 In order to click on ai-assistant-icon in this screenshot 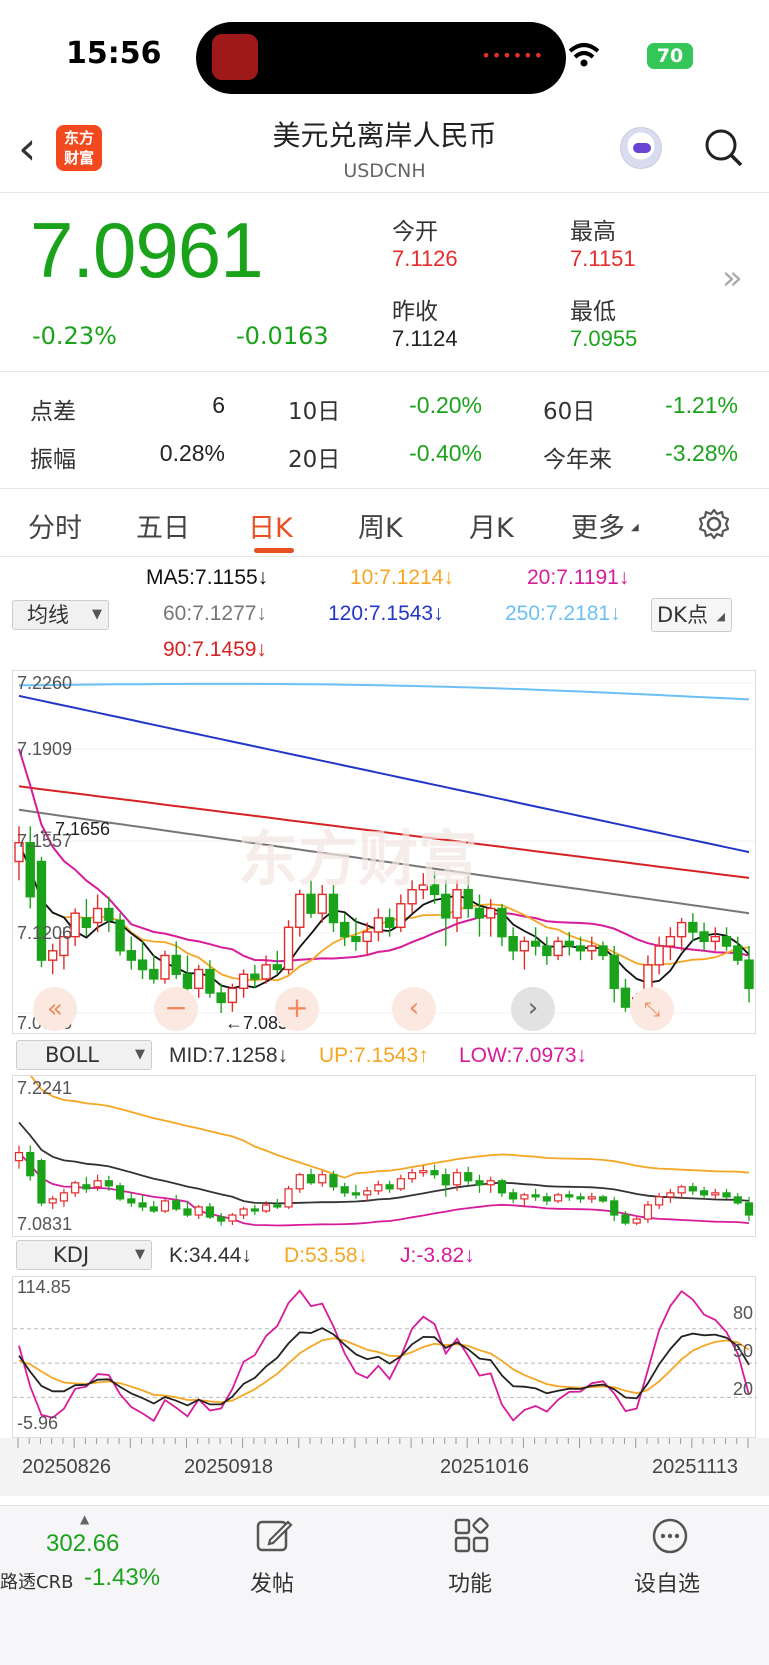, I will do `click(641, 148)`.